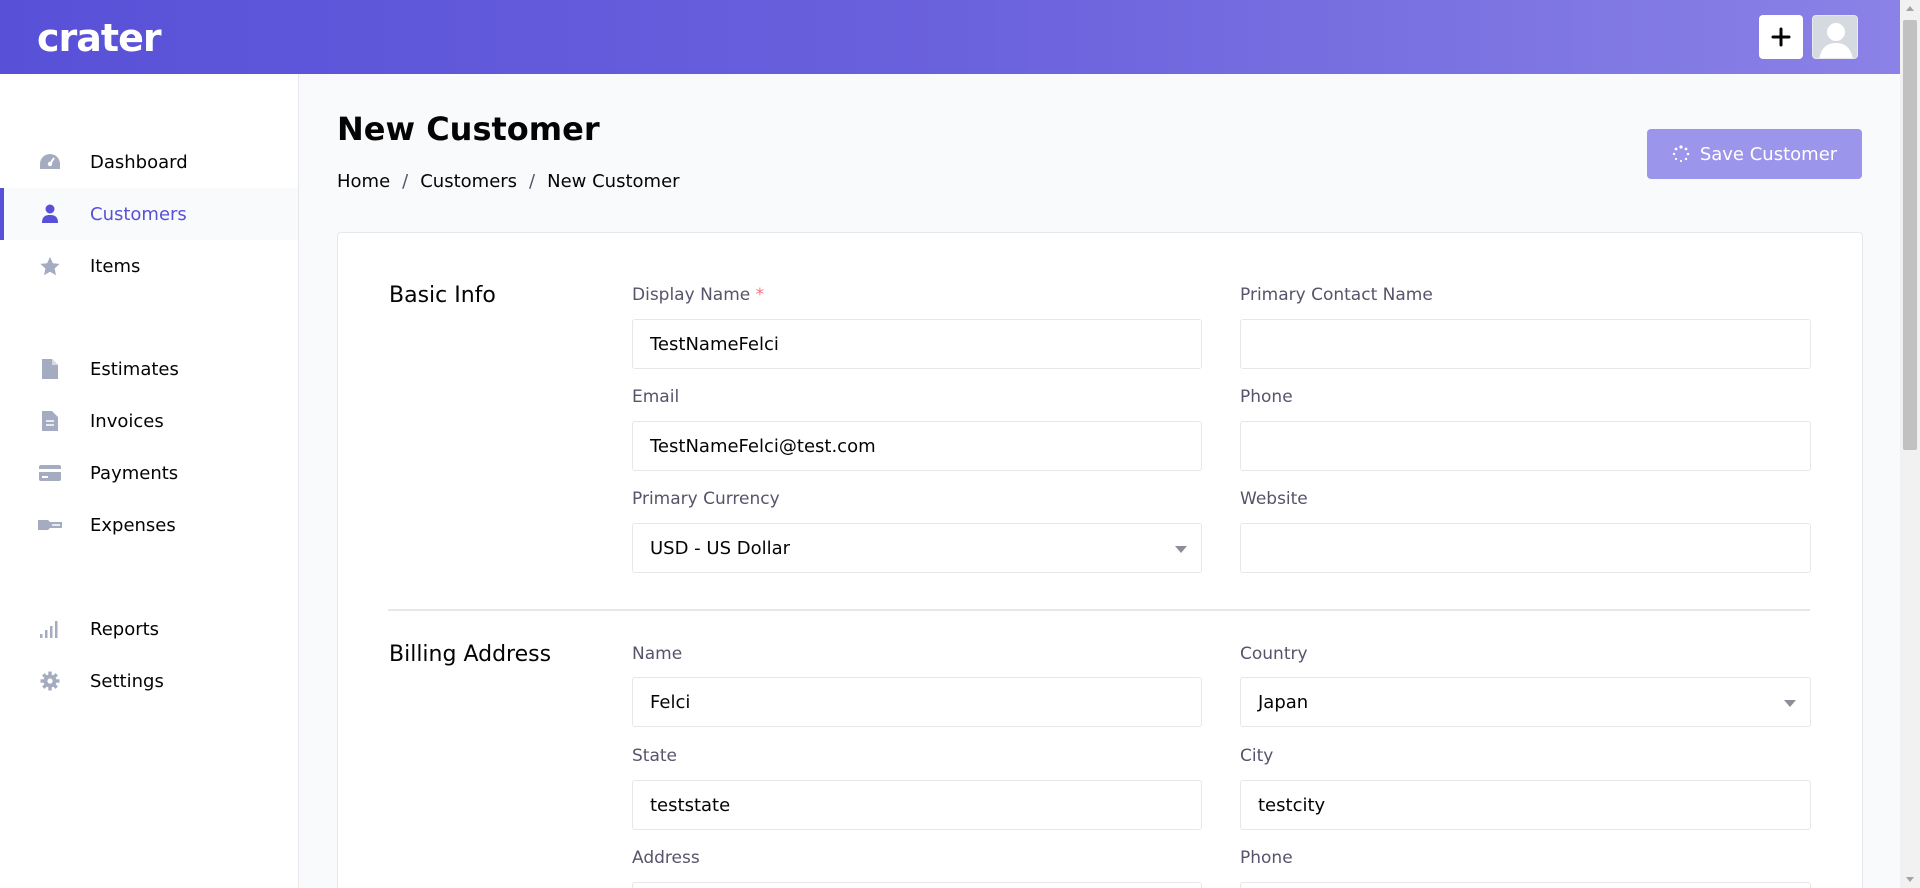 Image resolution: width=1920 pixels, height=888 pixels. I want to click on billing-address-input, so click(917, 885).